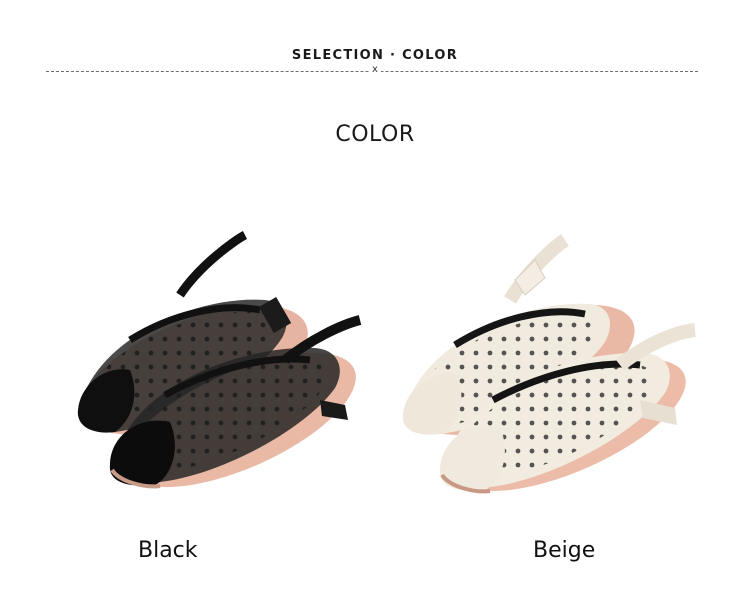 The height and width of the screenshot is (615, 750). I want to click on section-title: COLOR, so click(375, 134).